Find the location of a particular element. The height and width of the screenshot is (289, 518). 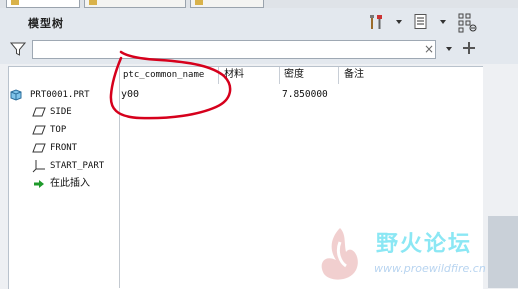

tree-item-label: FRONT is located at coordinates (64, 148).